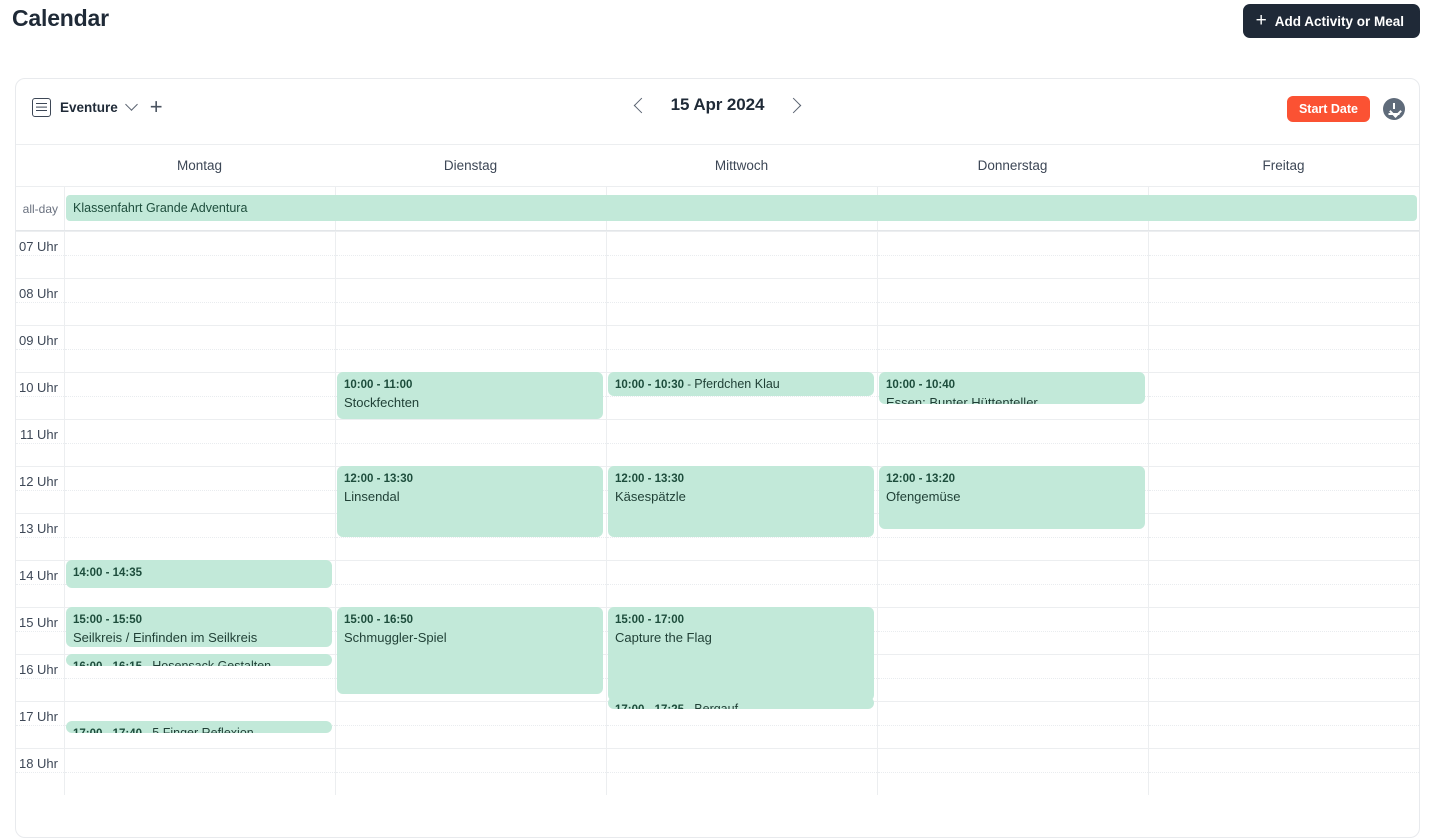  I want to click on event-time-and-title: 17:00 - 17:40 - 5 Finger Reflexion, so click(163, 729).